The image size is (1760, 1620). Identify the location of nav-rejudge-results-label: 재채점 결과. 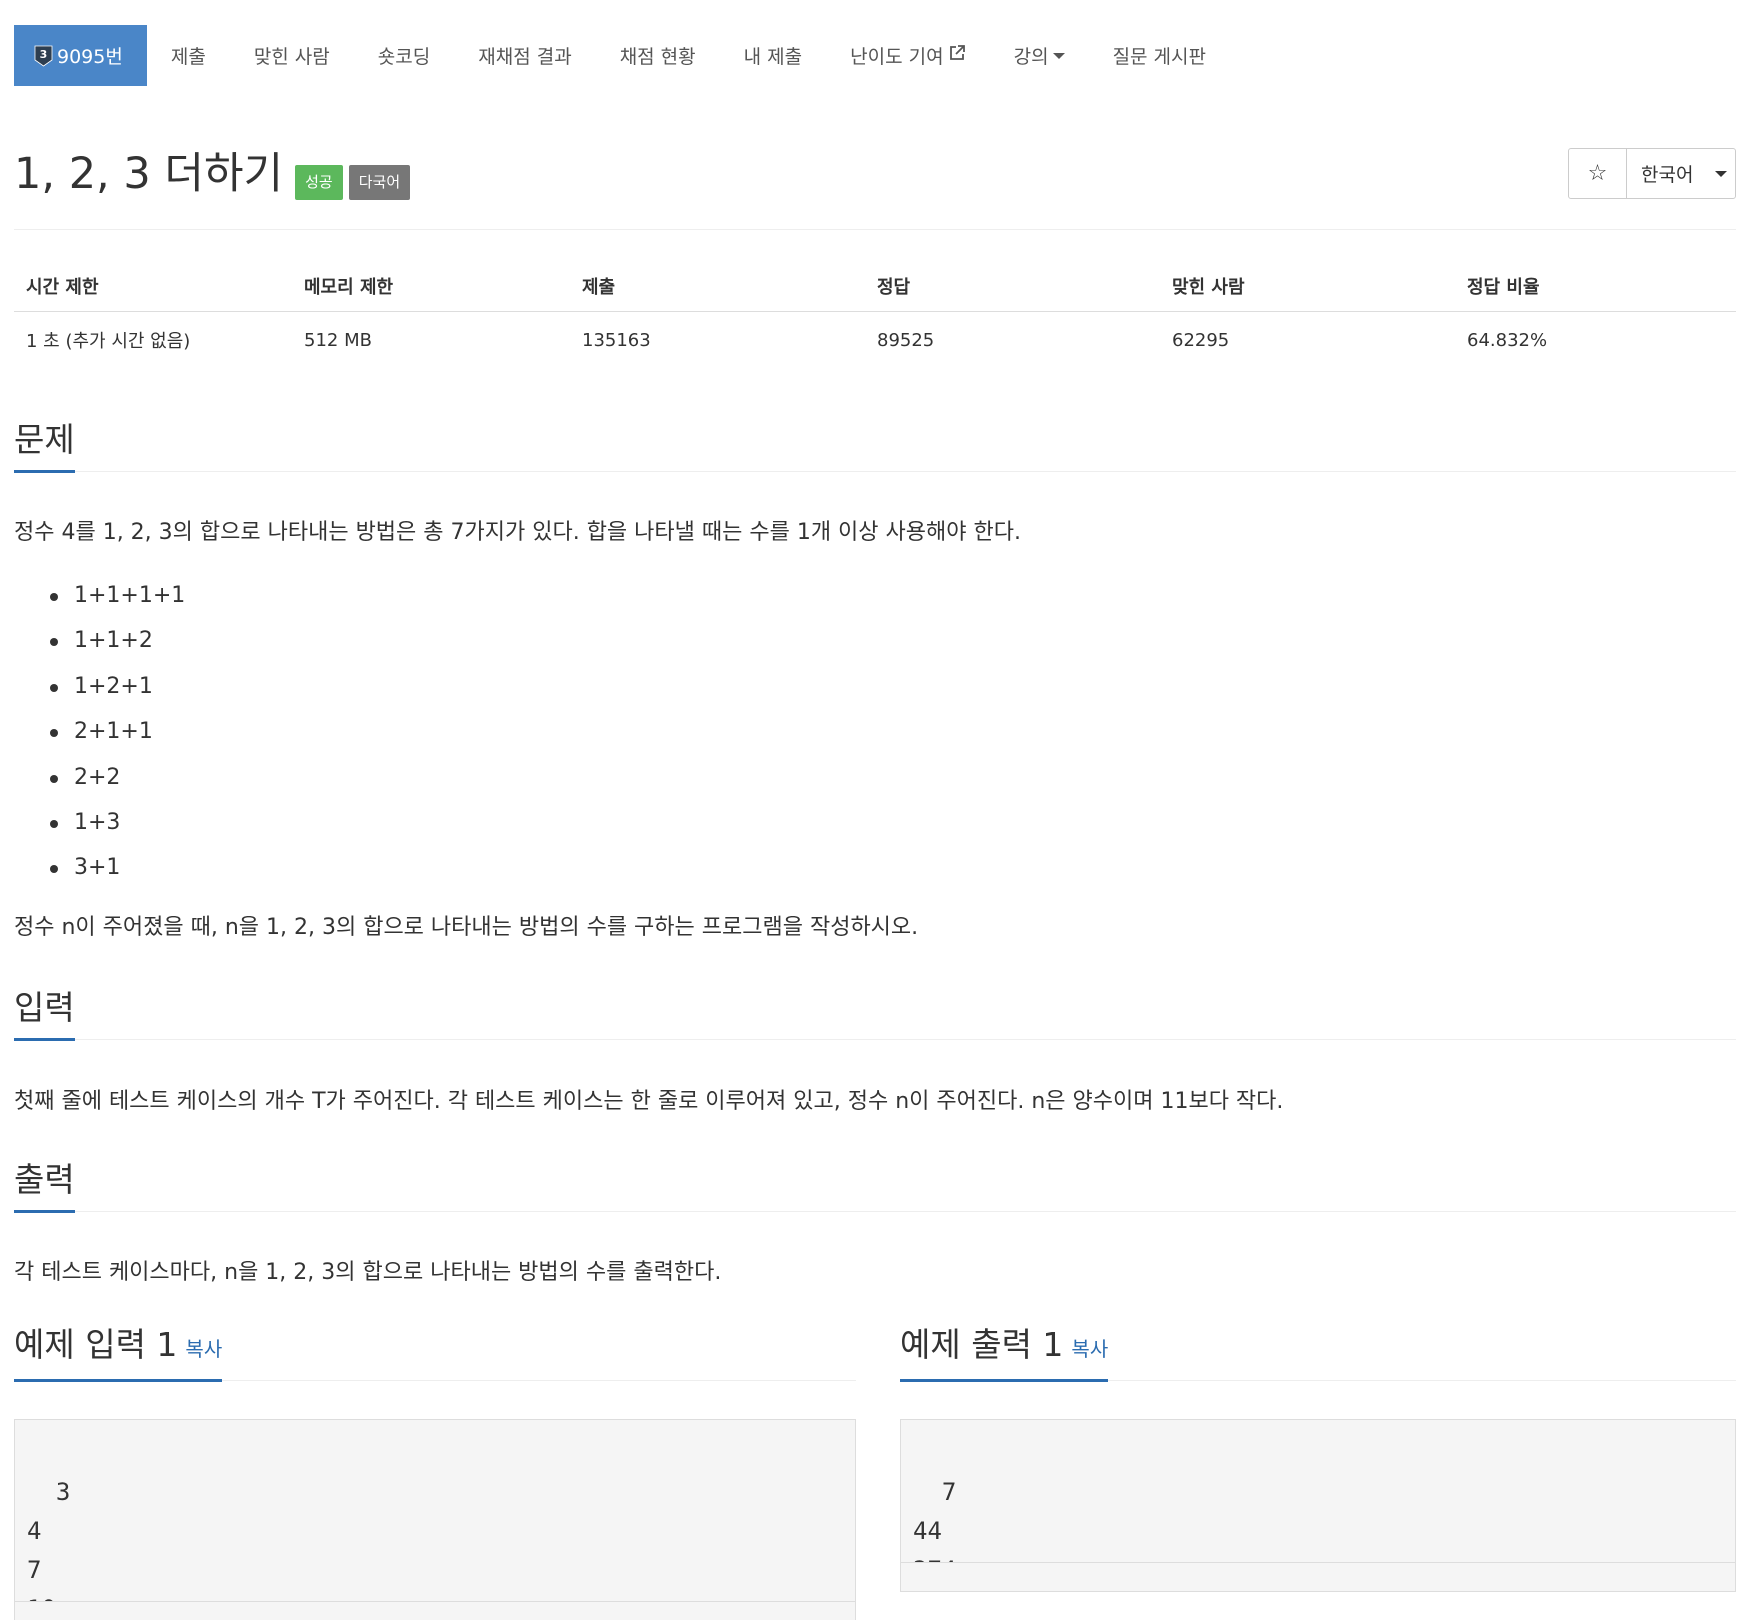
(525, 57).